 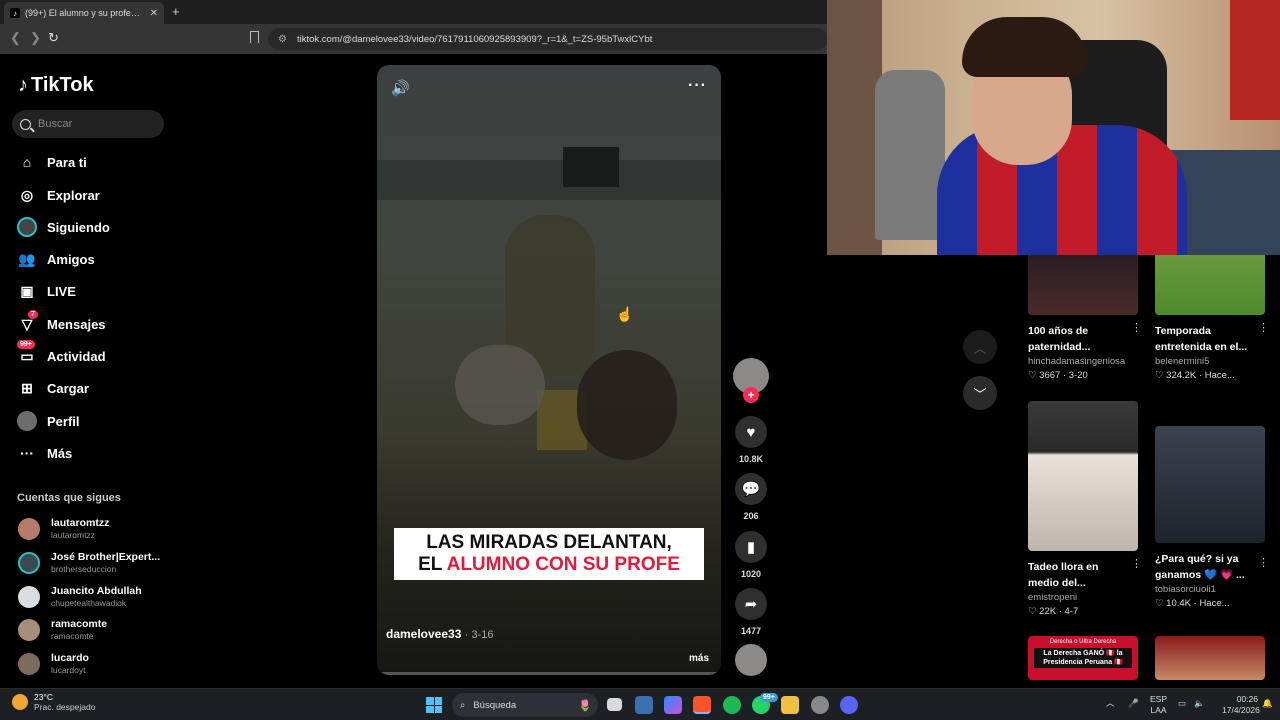 What do you see at coordinates (33, 314) in the screenshot?
I see `messages-badge: 7` at bounding box center [33, 314].